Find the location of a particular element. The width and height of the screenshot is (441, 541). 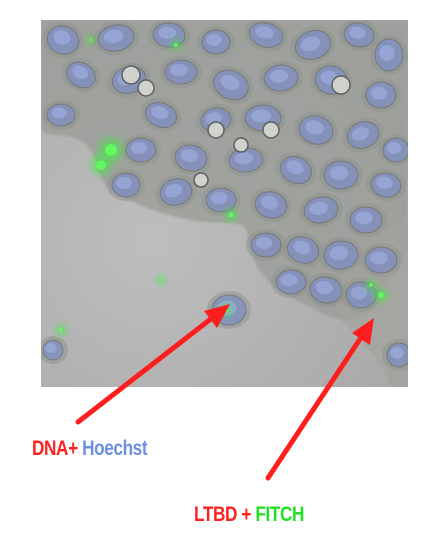

label-fitch-part: FITCH is located at coordinates (280, 514).